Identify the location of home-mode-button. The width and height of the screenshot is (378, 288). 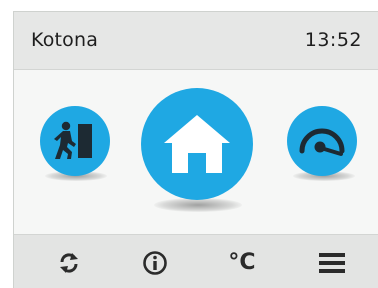
(197, 144).